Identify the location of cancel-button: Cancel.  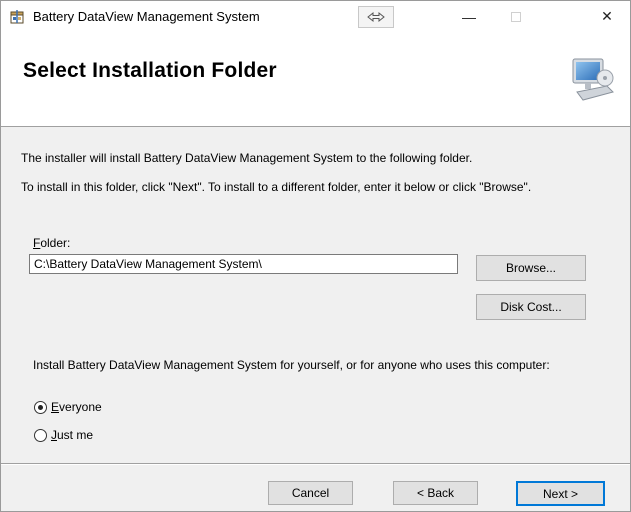
(310, 493).